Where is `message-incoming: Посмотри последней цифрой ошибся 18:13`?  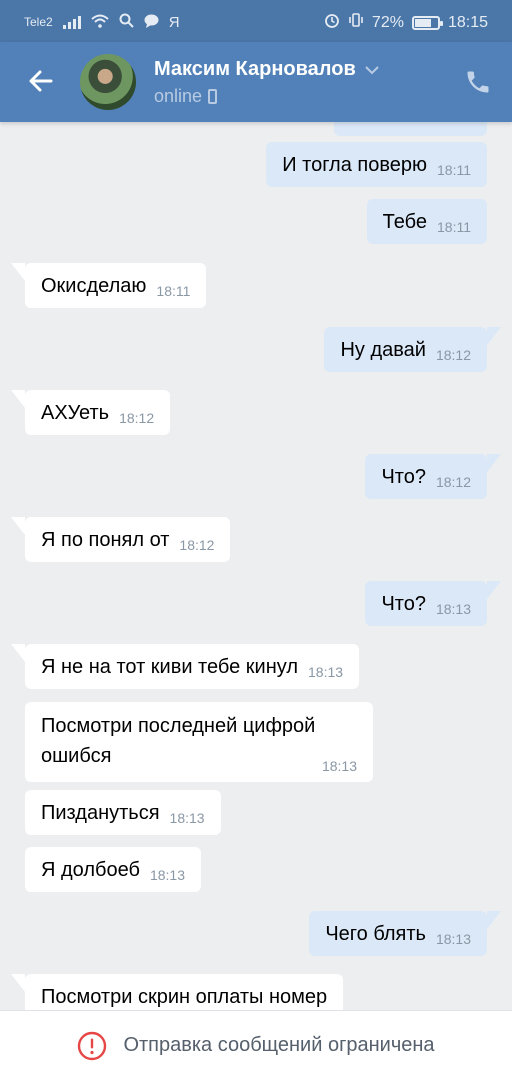 message-incoming: Посмотри последней цифрой ошибся 18:13 is located at coordinates (199, 742).